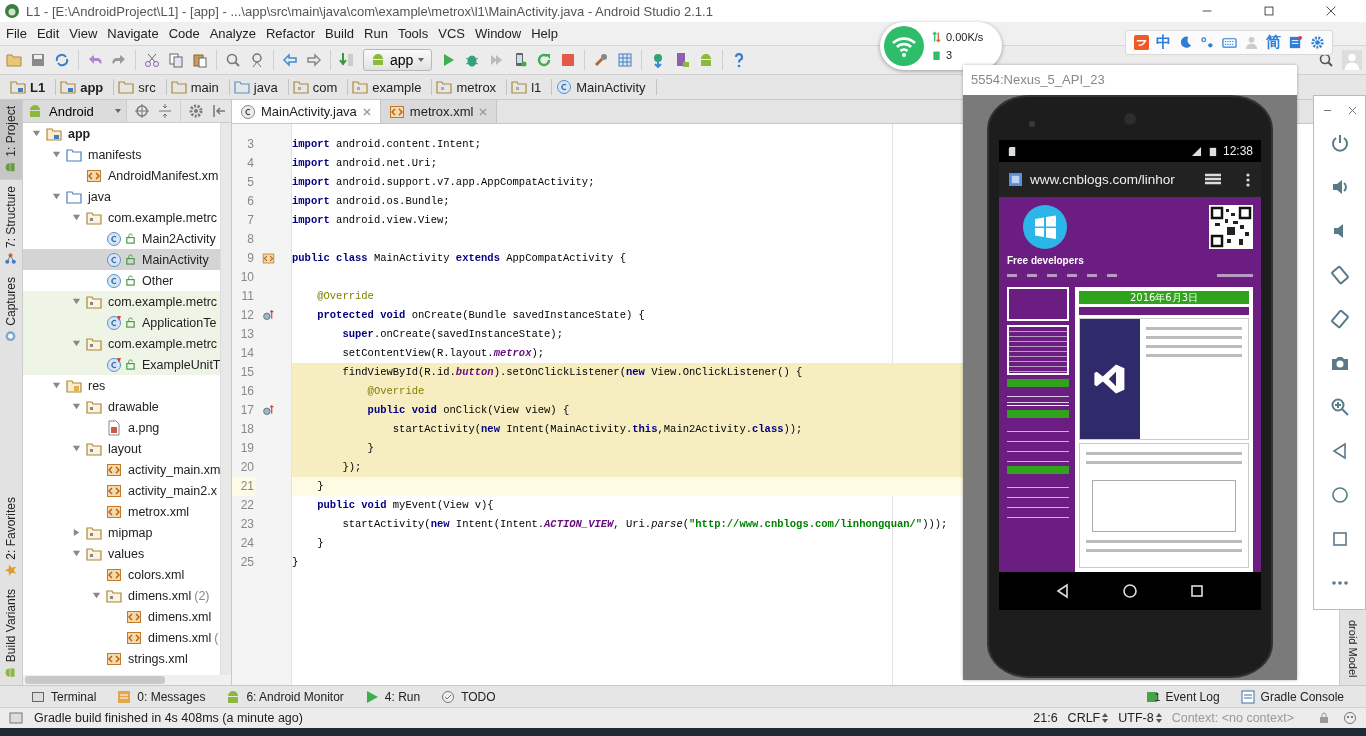 The image size is (1366, 736). What do you see at coordinates (31, 87) in the screenshot?
I see `breadcrumb-item: L1` at bounding box center [31, 87].